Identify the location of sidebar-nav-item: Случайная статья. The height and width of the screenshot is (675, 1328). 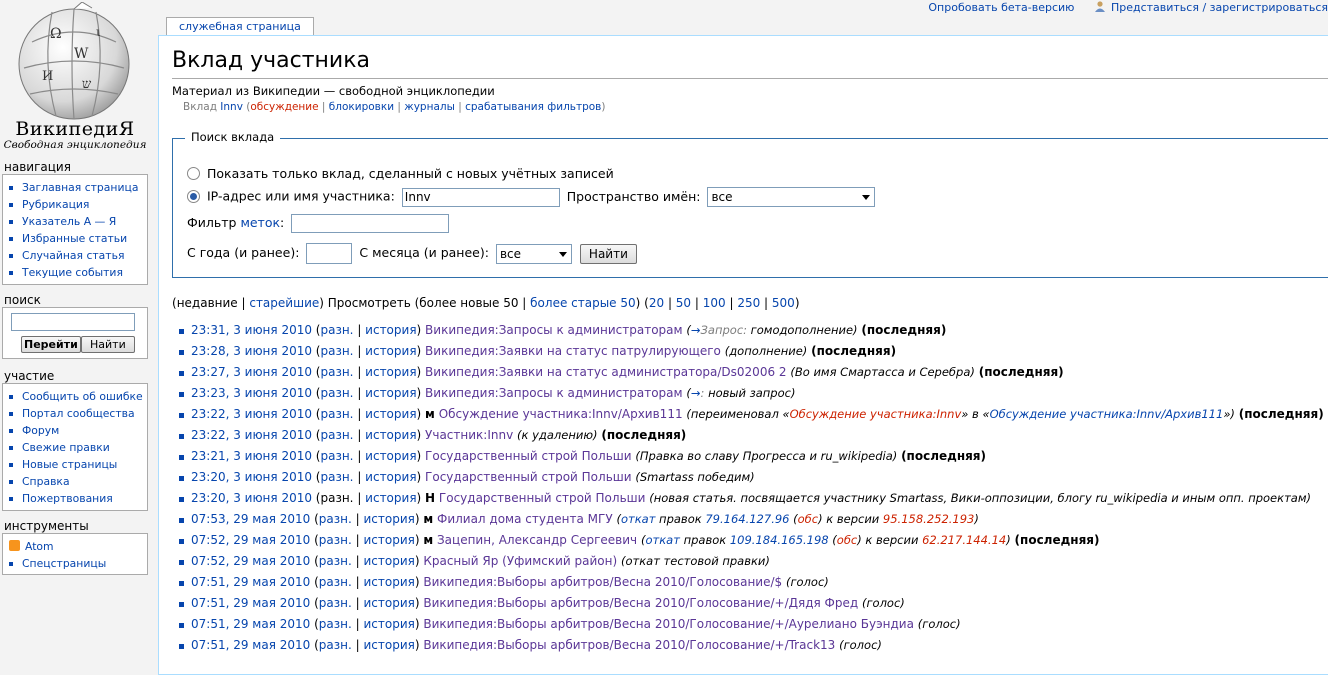
(75, 255).